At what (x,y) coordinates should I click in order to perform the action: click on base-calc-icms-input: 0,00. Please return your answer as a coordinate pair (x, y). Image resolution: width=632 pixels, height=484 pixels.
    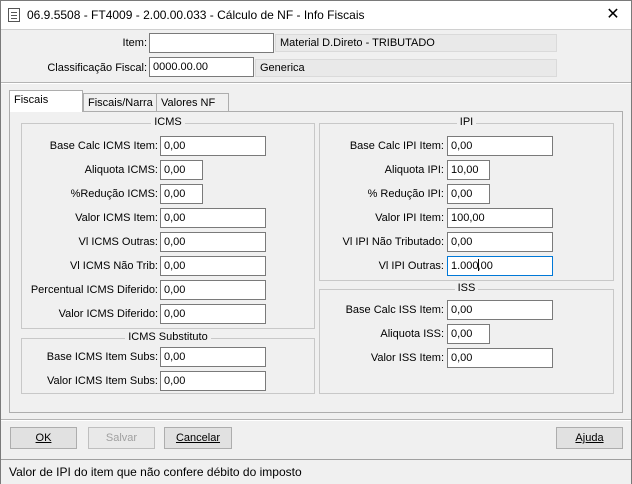
    Looking at the image, I should click on (213, 146).